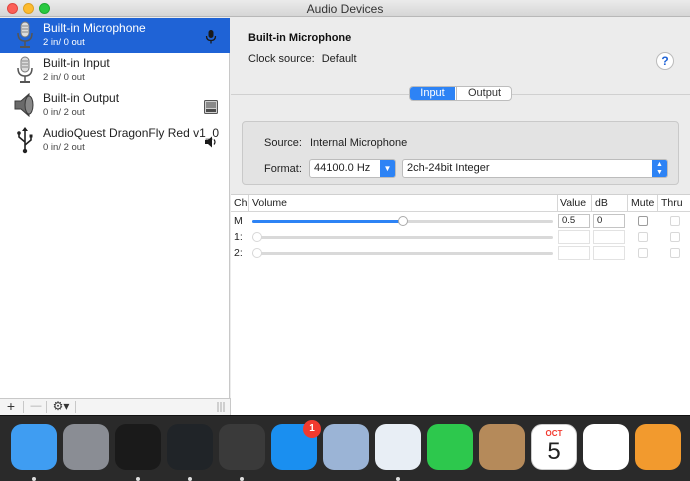  What do you see at coordinates (345, 8) in the screenshot?
I see `title-bar: Audio Devices` at bounding box center [345, 8].